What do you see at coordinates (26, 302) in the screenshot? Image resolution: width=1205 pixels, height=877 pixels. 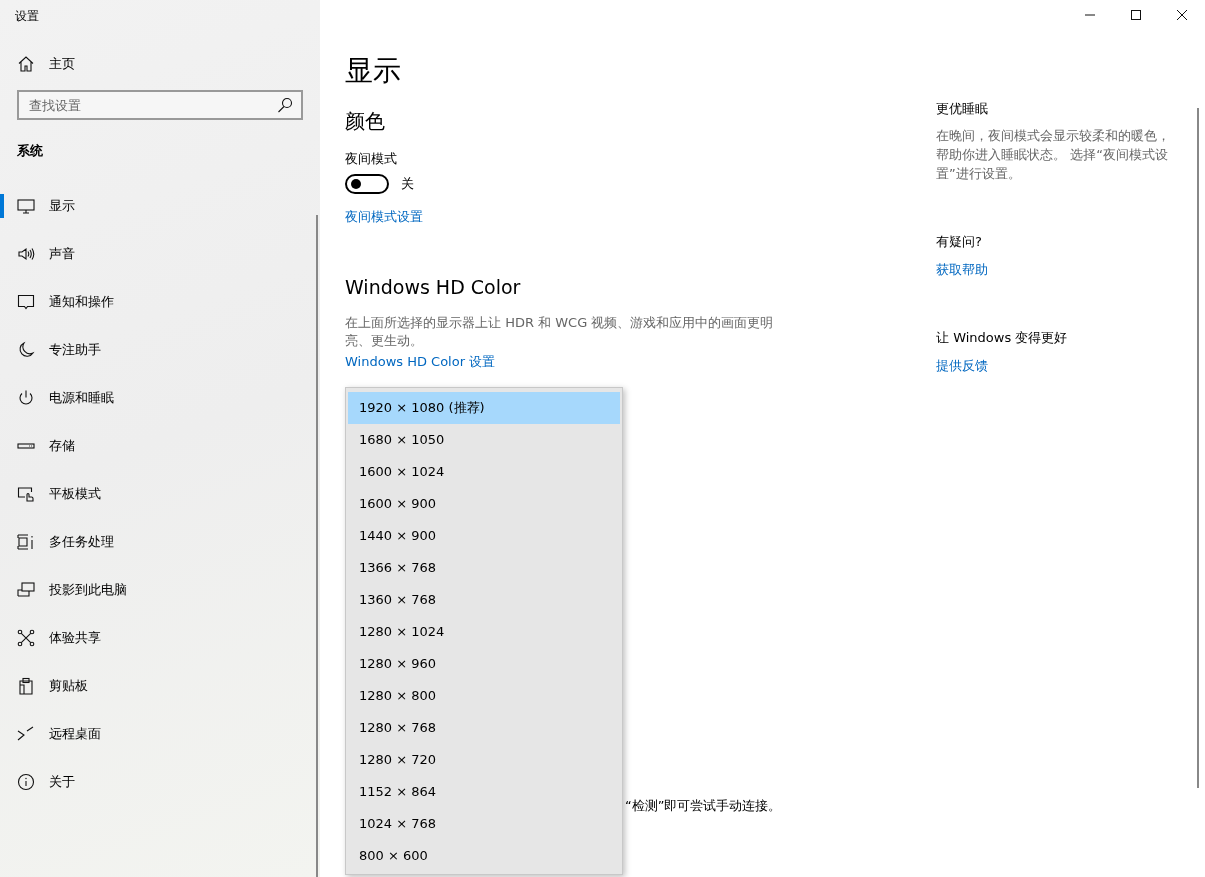 I see `speech-bubble-icon` at bounding box center [26, 302].